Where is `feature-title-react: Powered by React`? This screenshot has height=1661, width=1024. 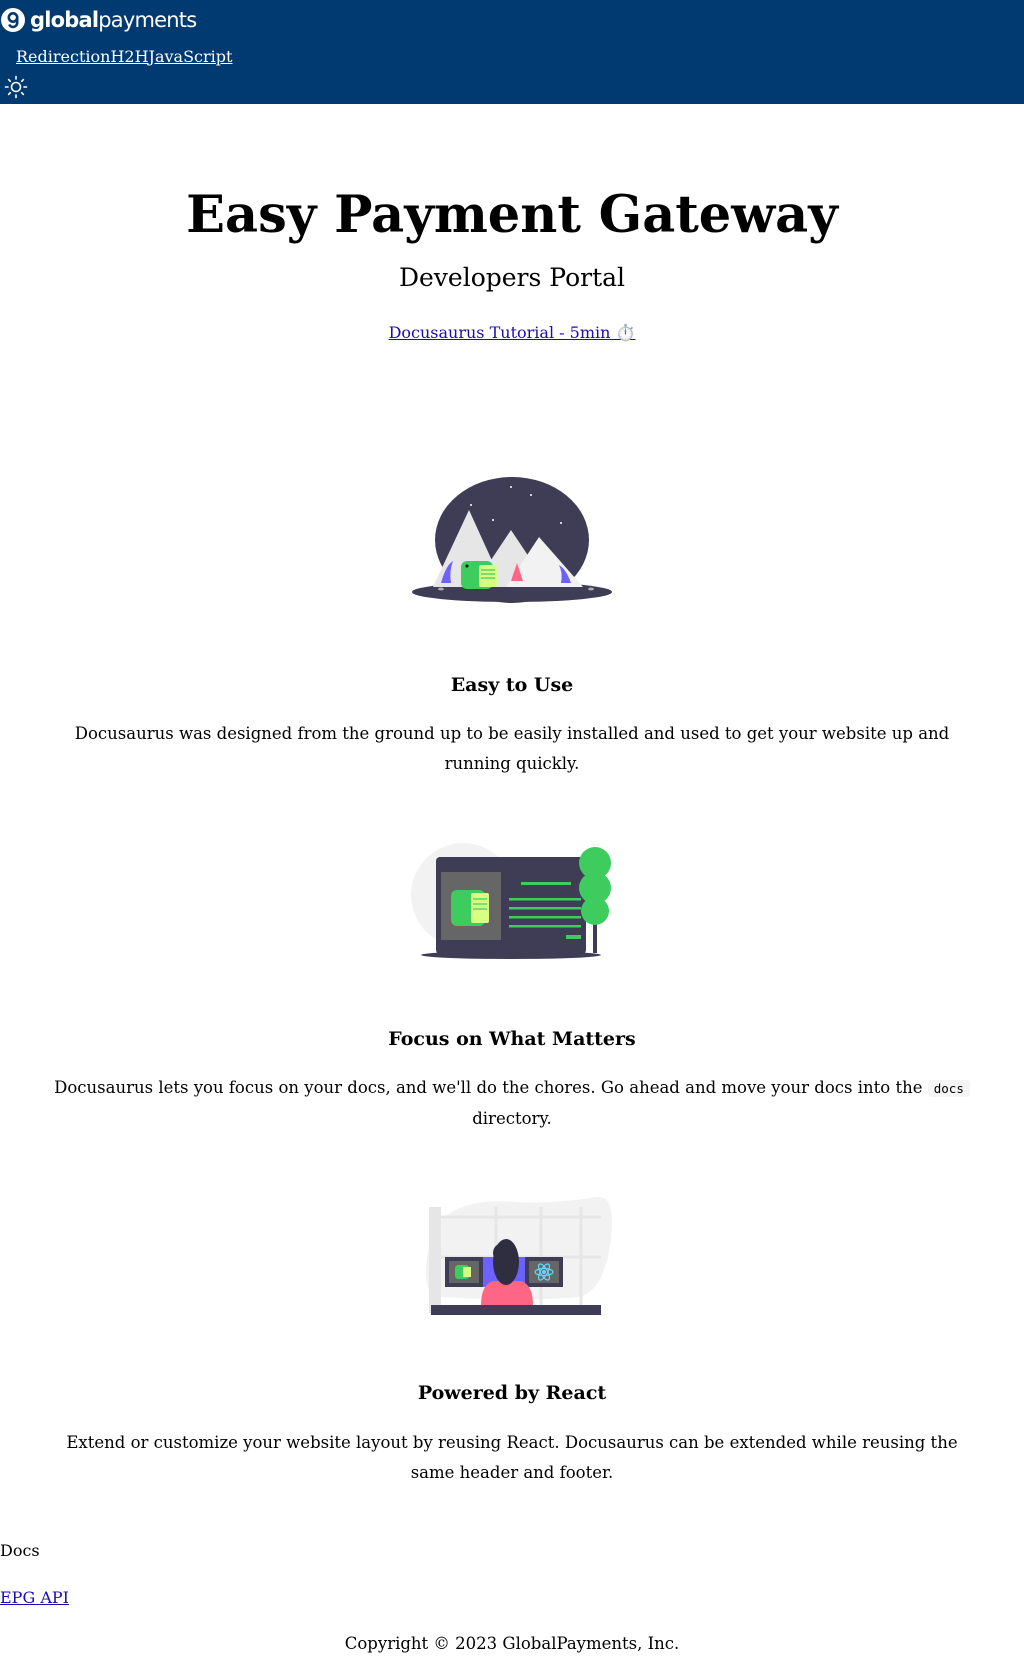
feature-title-react: Powered by React is located at coordinates (512, 1393).